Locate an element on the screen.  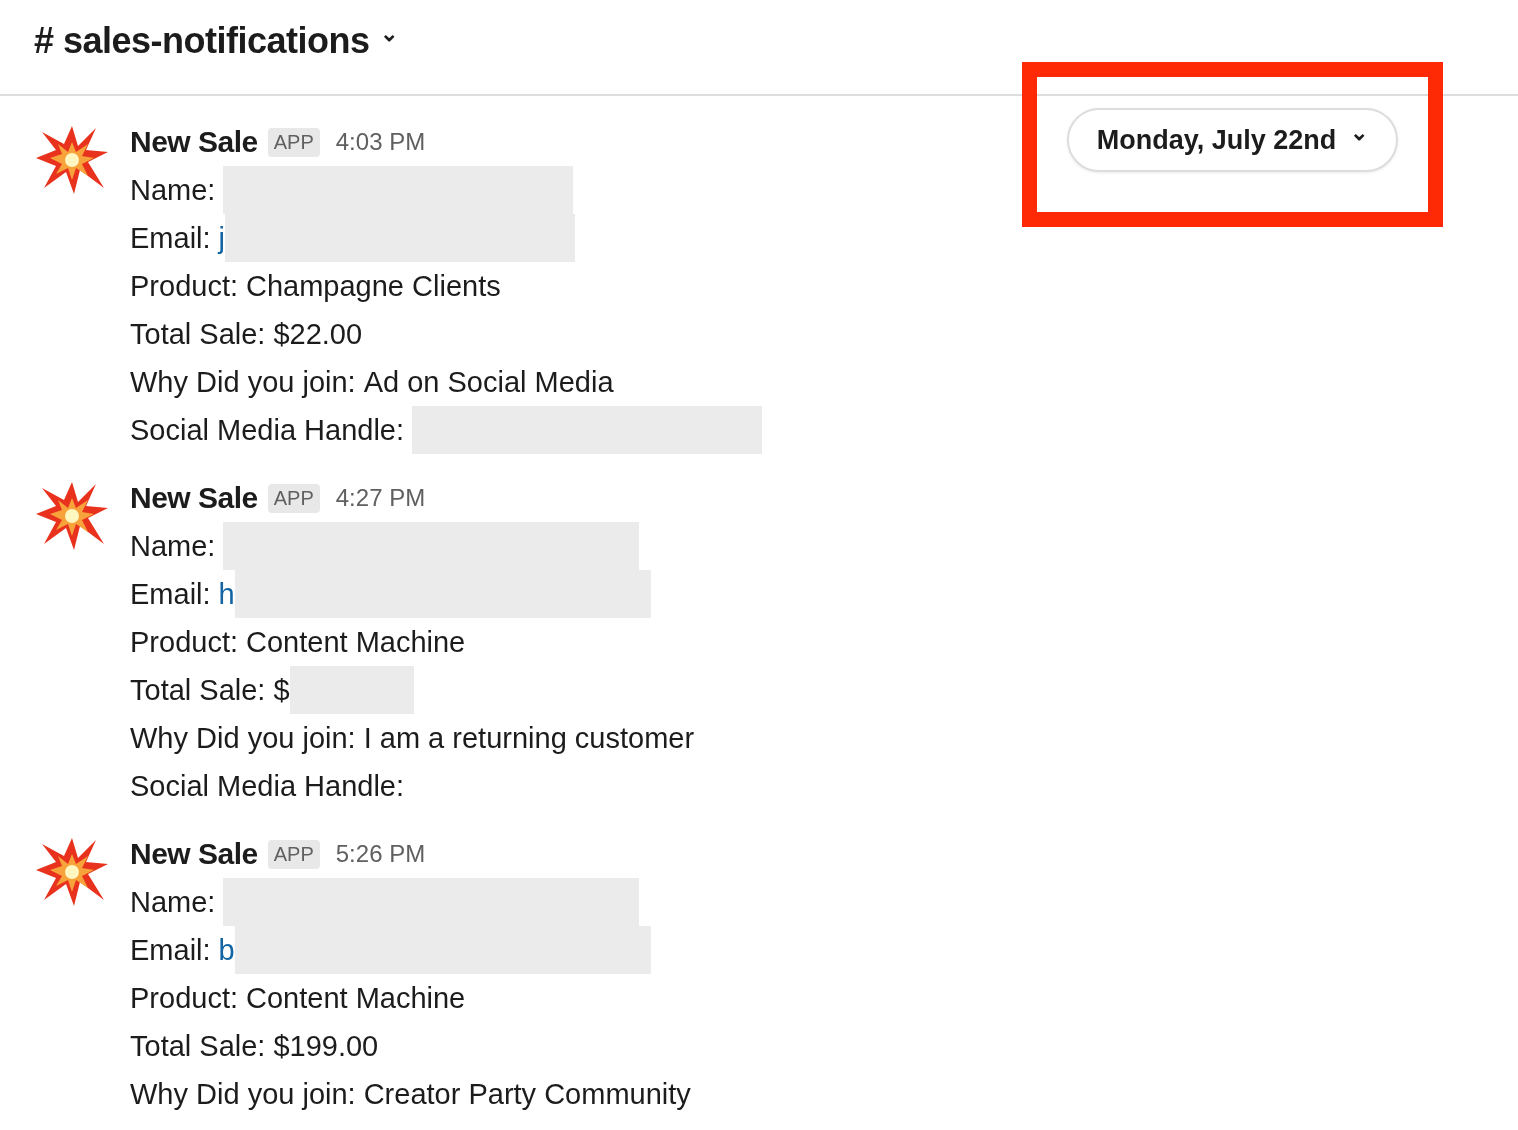
field-value: $ is located at coordinates (281, 690).